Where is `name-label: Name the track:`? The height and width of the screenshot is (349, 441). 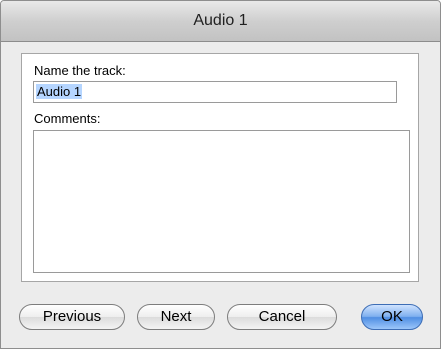
name-label: Name the track: is located at coordinates (80, 70).